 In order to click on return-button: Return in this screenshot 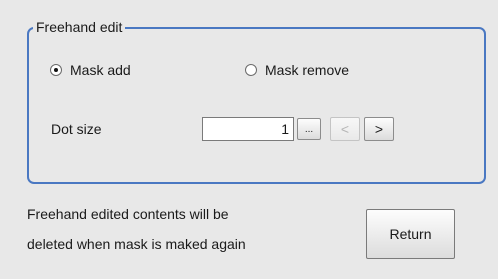, I will do `click(410, 234)`.